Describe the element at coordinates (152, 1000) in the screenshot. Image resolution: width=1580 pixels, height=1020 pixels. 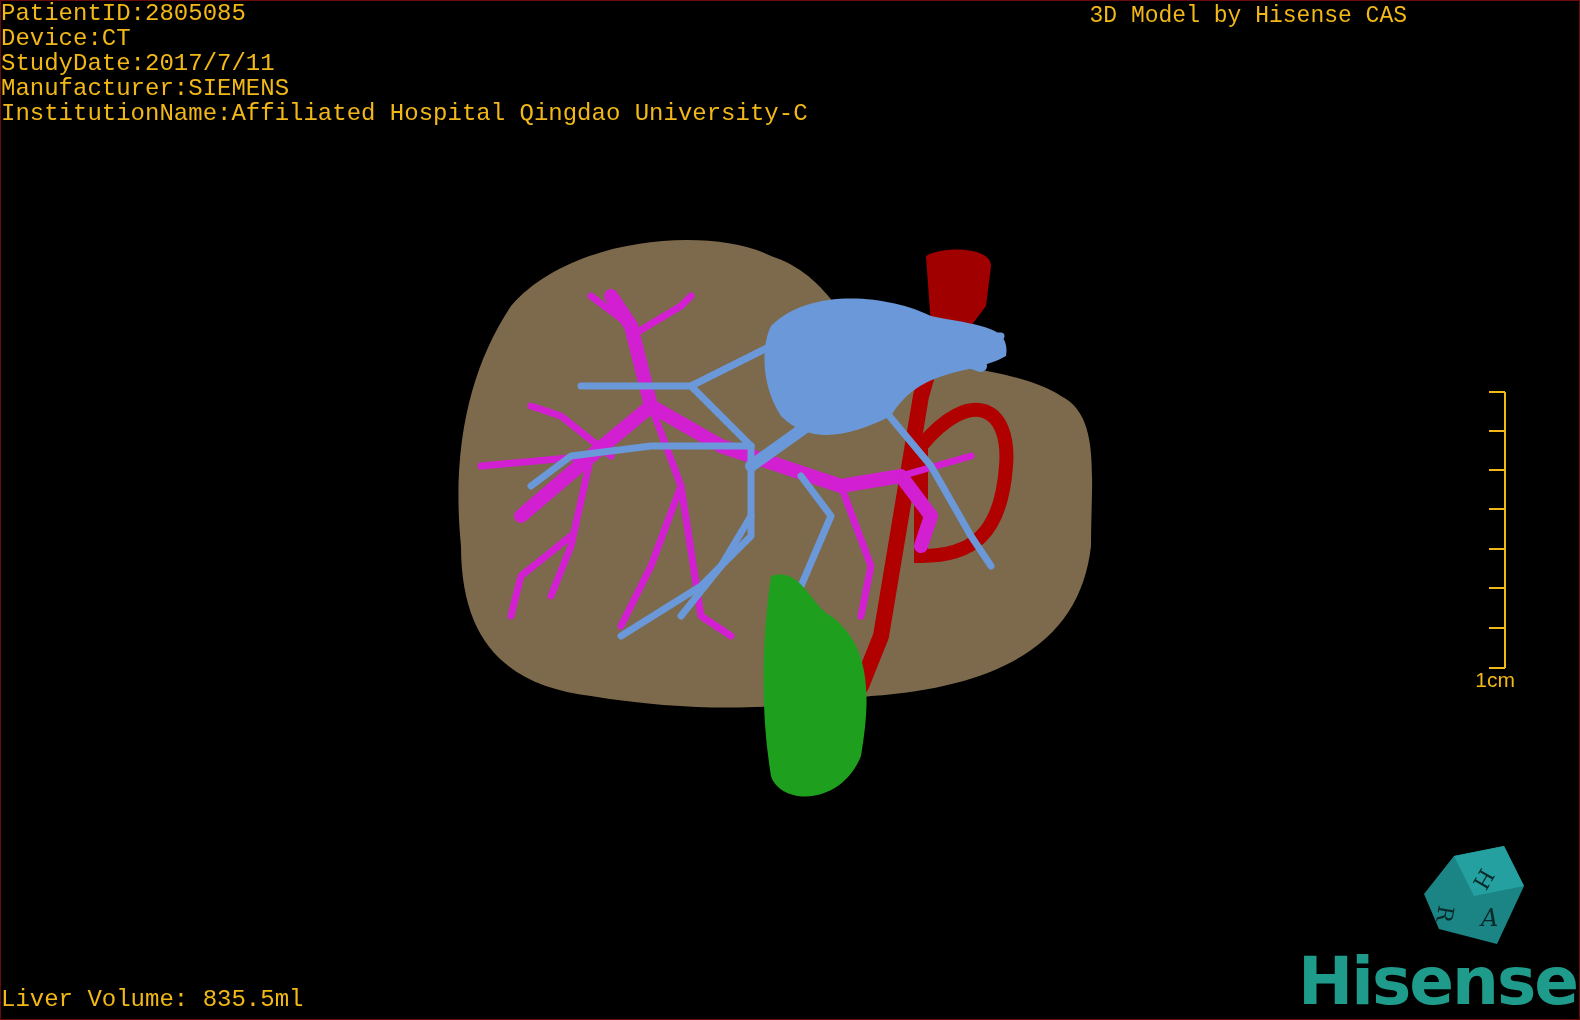
I see `liver-volume-text: Liver Volume: 835.5ml` at that location.